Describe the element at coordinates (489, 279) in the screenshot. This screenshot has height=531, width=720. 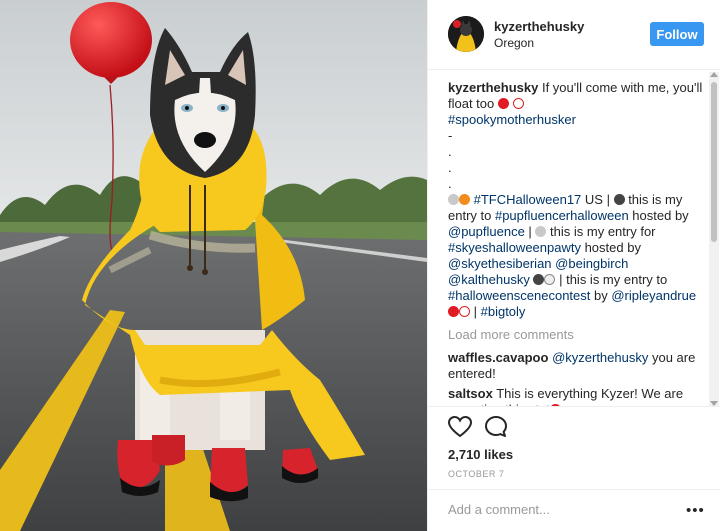
I see `mention: @kalthehusky` at that location.